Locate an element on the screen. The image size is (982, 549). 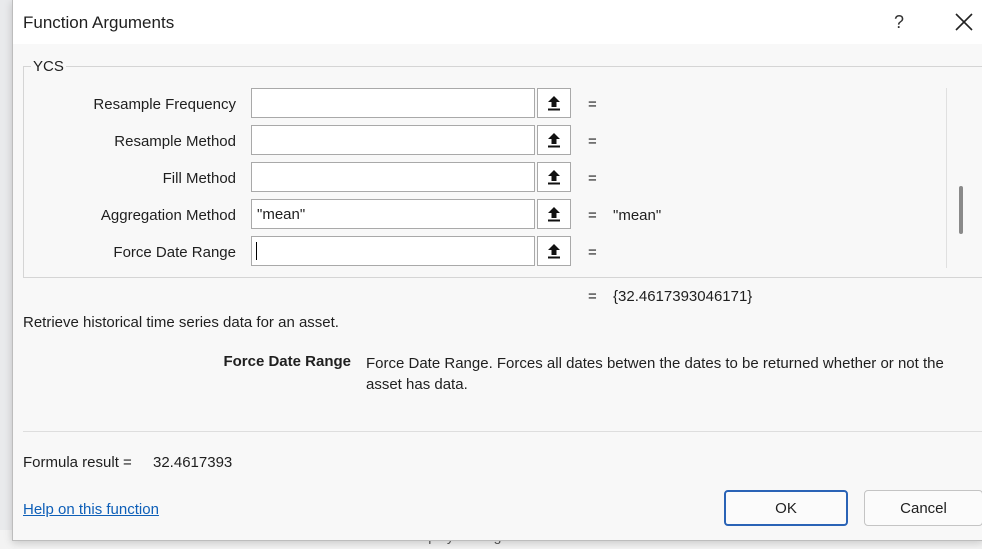
arg-input-aggregation-method: "mean" is located at coordinates (393, 214).